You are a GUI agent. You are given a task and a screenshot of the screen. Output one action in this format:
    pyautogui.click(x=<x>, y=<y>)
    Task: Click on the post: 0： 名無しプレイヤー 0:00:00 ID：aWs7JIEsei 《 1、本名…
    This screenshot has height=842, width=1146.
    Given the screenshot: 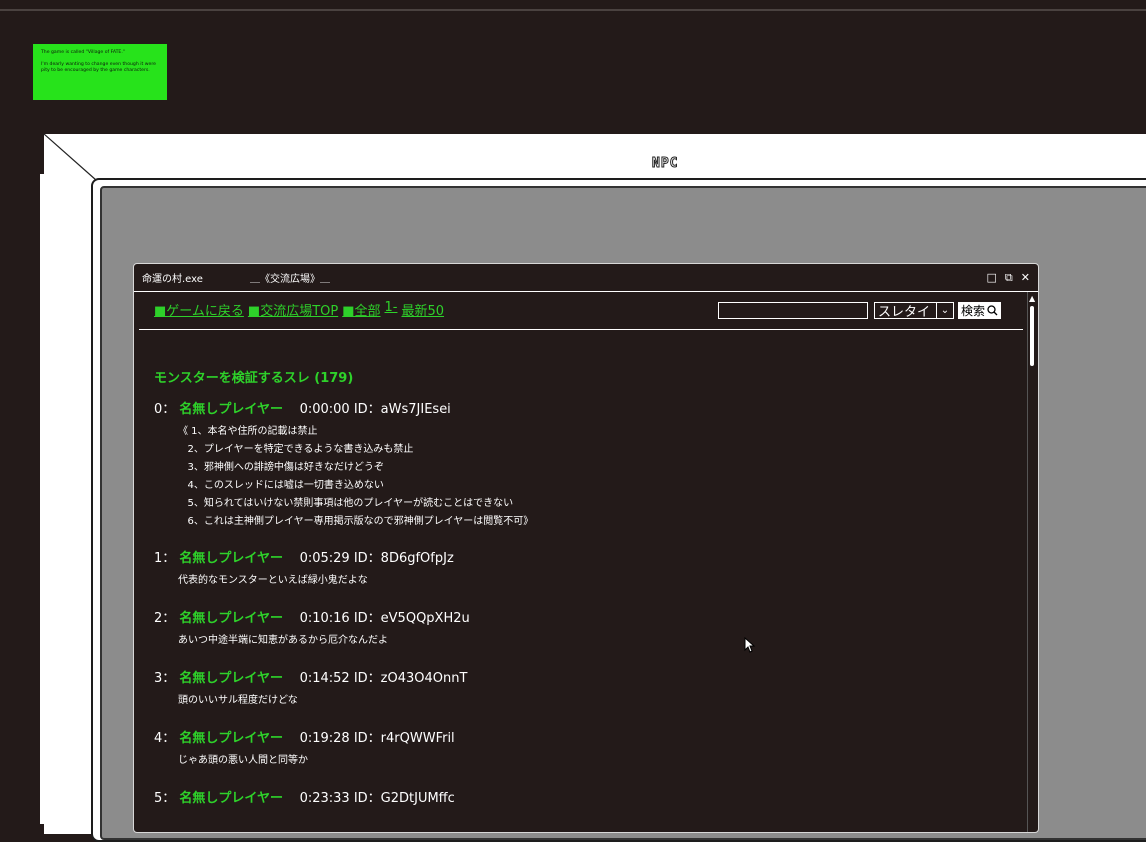 What is the action you would take?
    pyautogui.click(x=343, y=464)
    